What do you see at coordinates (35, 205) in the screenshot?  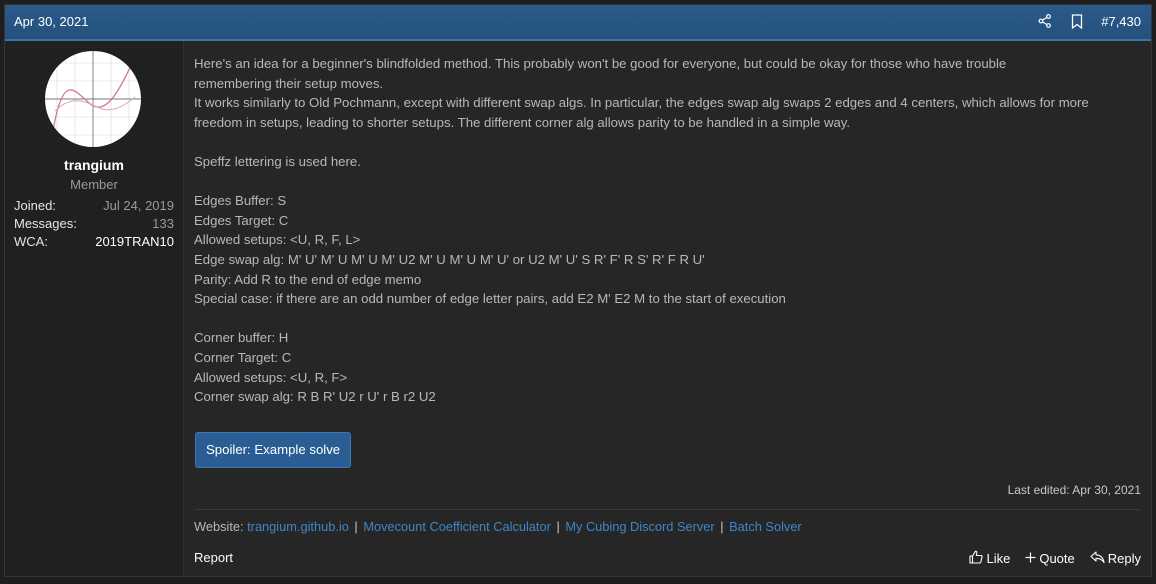 I see `stat-label: Joined:` at bounding box center [35, 205].